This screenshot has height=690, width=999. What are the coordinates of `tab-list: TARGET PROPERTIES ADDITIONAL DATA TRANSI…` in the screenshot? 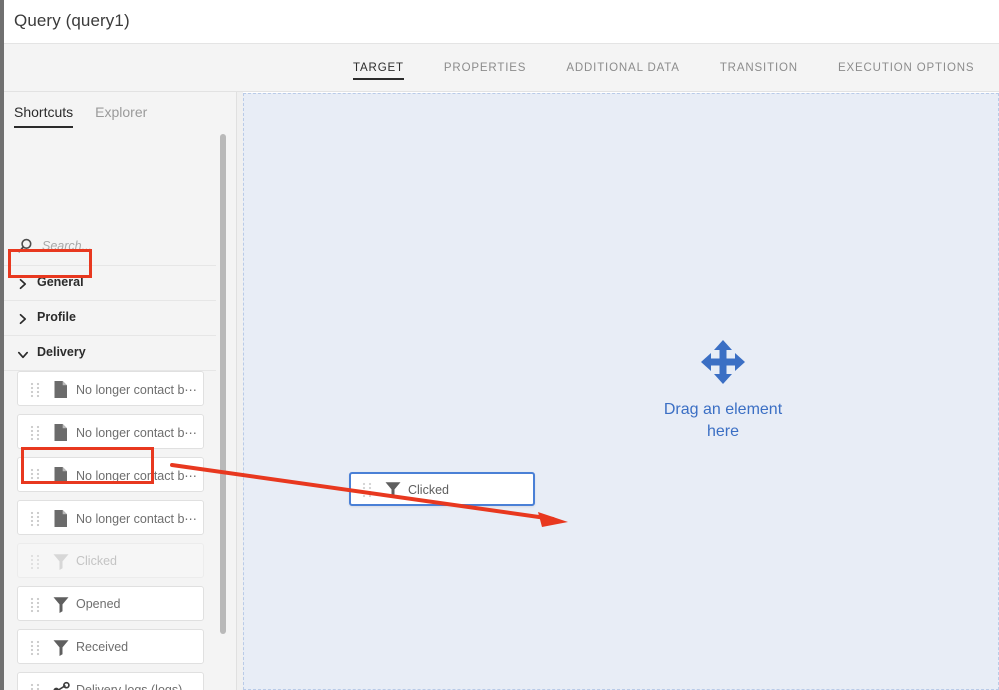 It's located at (663, 68).